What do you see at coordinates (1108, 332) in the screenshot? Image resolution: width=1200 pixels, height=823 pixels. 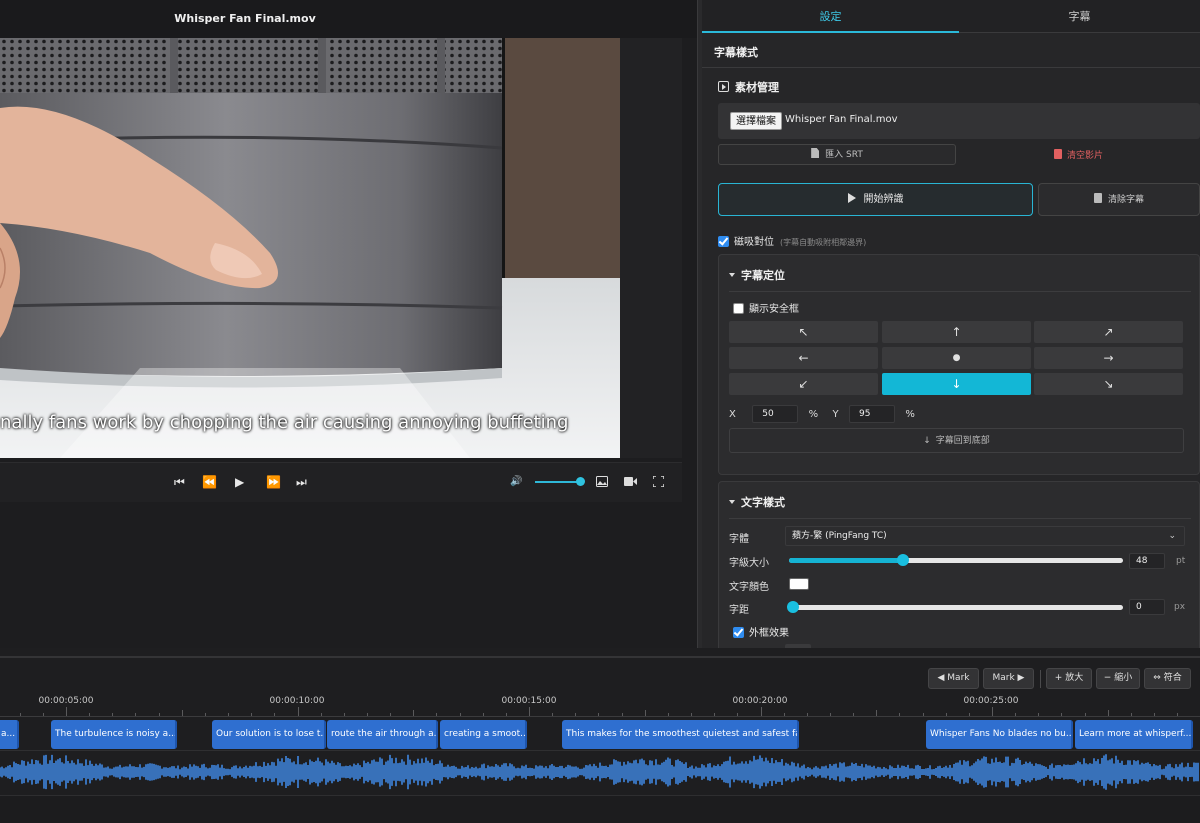 I see `pos-top-right-button: ↗` at bounding box center [1108, 332].